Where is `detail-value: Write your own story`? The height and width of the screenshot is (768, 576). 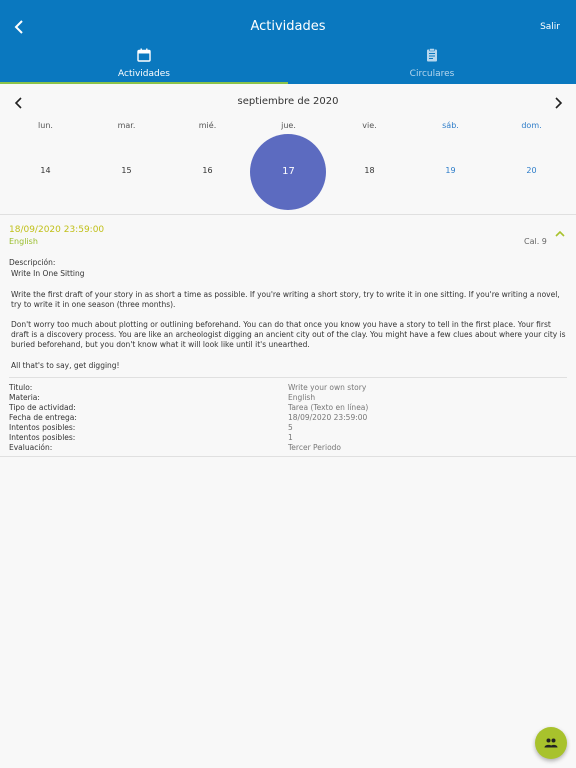
detail-value: Write your own story is located at coordinates (327, 387).